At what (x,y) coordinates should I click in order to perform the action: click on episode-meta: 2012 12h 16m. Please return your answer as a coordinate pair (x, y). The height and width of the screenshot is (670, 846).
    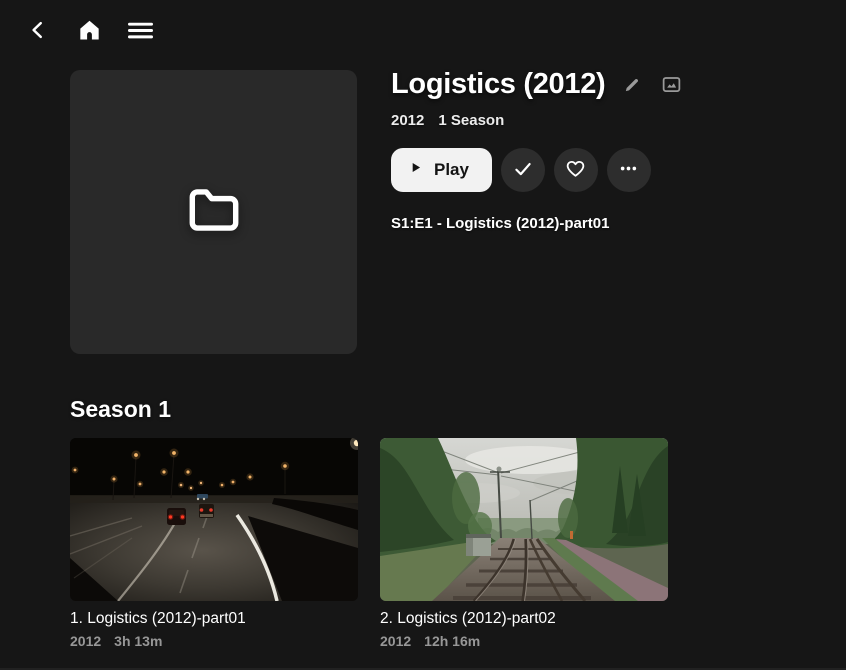
    Looking at the image, I should click on (524, 641).